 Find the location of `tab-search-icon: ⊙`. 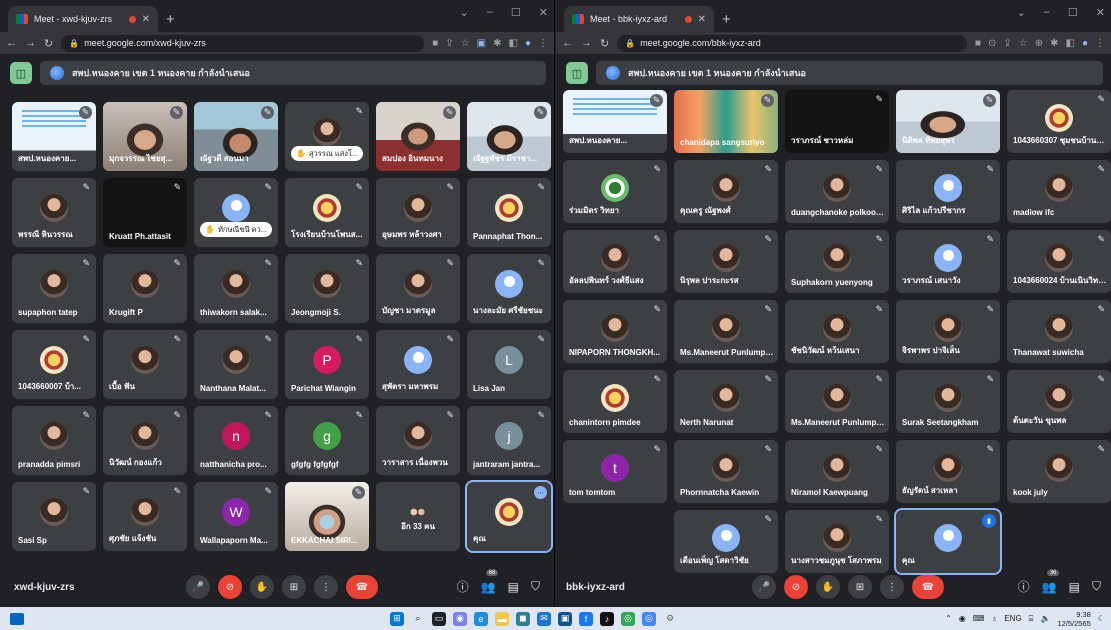

tab-search-icon: ⊙ is located at coordinates (992, 43).